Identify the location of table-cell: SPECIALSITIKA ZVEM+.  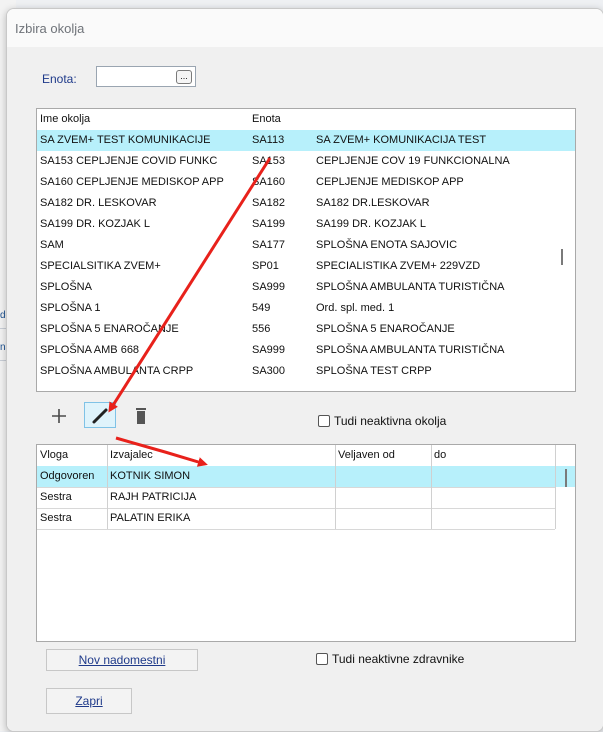
(100, 266).